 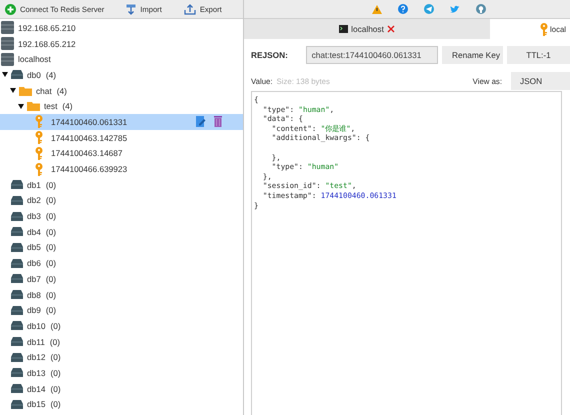 What do you see at coordinates (121, 294) in the screenshot?
I see `tree-item: db8 (0)` at bounding box center [121, 294].